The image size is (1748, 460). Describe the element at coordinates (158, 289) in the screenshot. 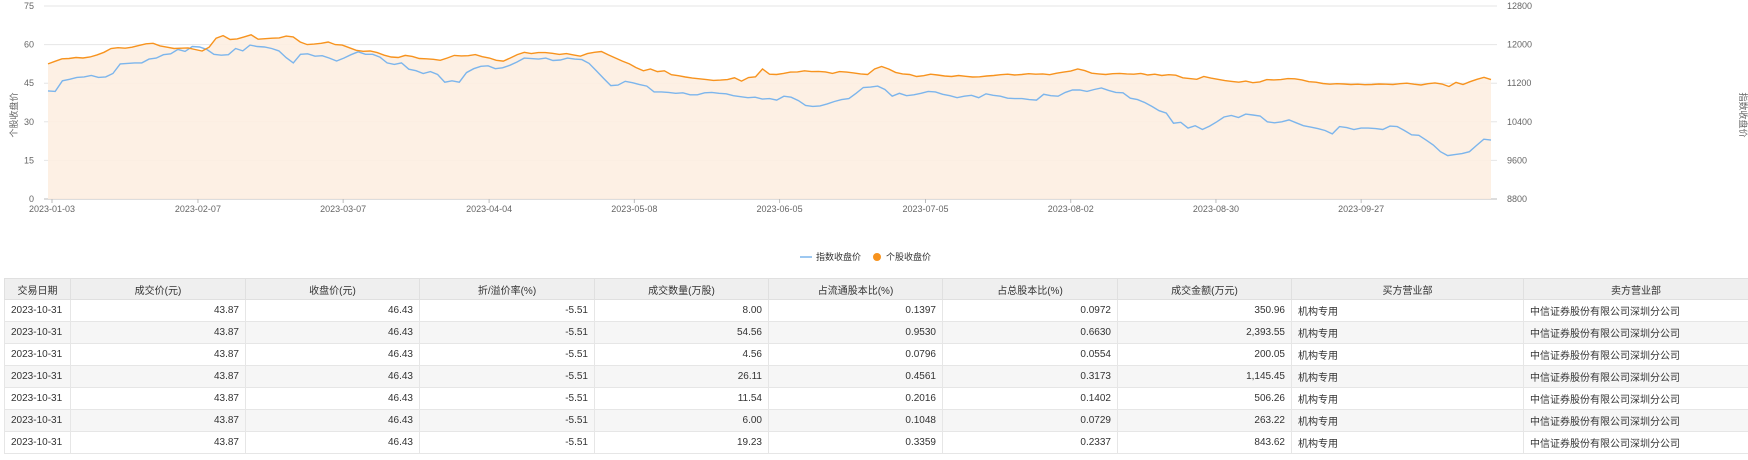

I see `col-header-deal-price: 成交价(元)` at that location.